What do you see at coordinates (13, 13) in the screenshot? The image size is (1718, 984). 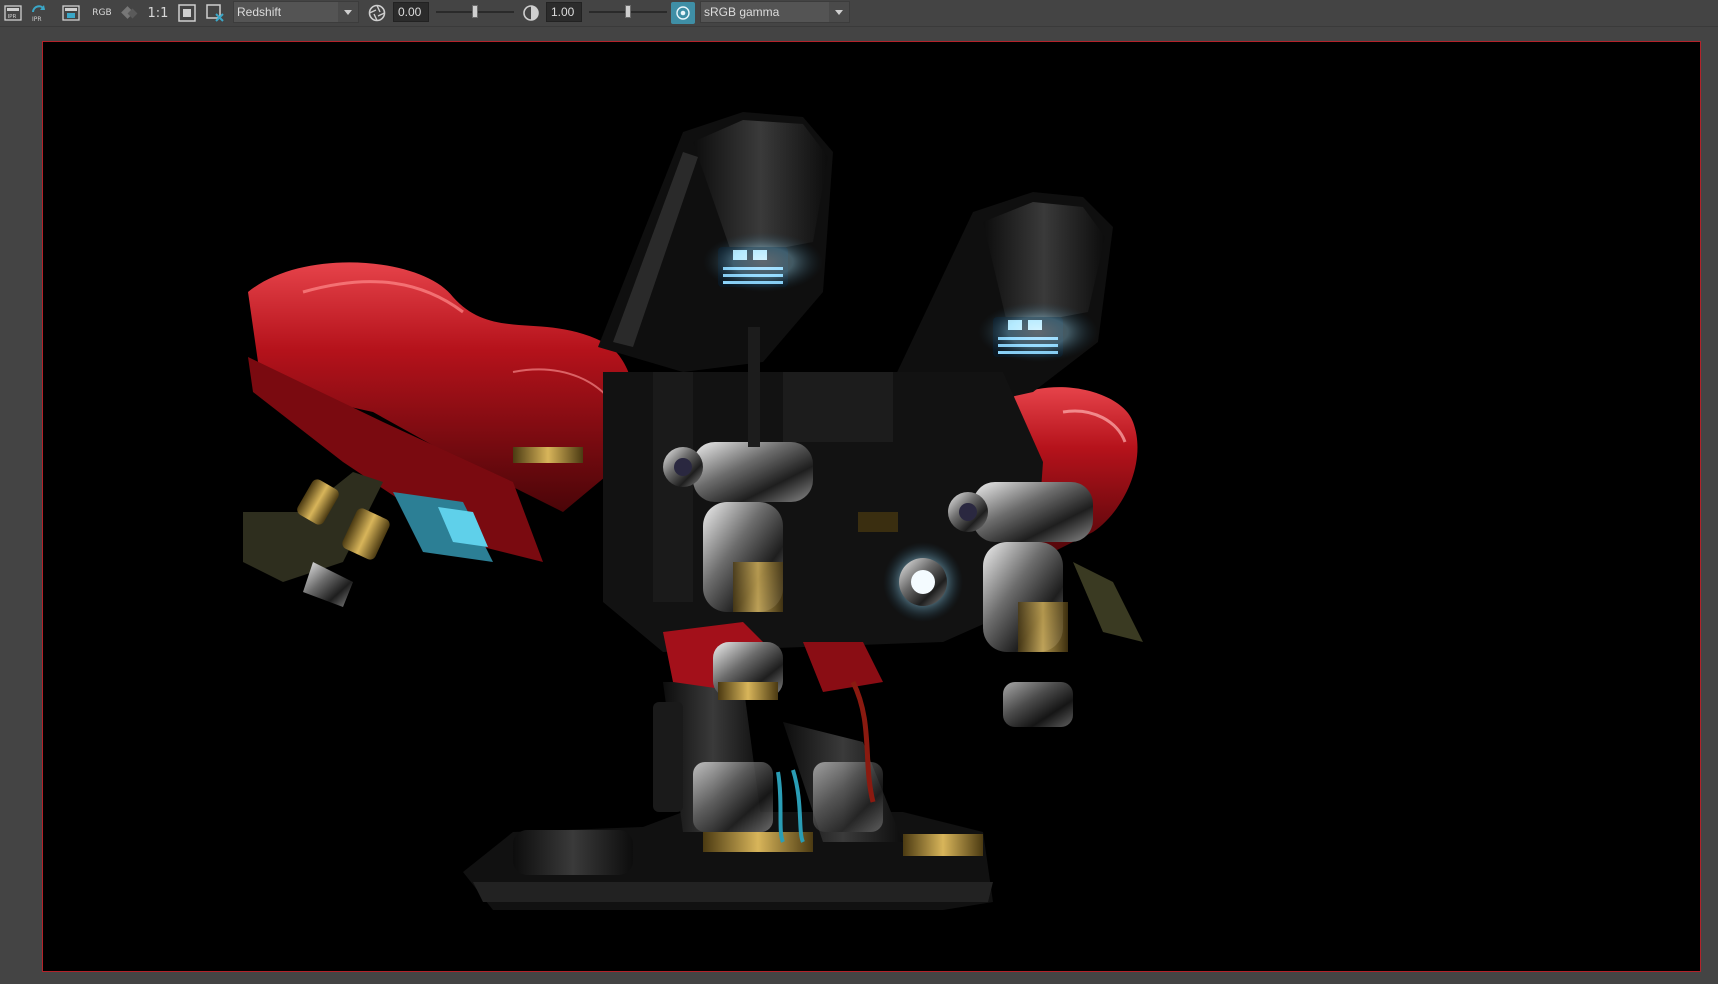 I see `ipr-snapshot-icon: IPR` at bounding box center [13, 13].